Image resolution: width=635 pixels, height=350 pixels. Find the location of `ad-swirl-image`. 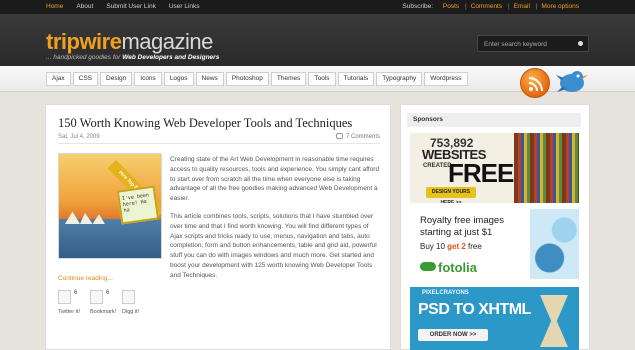

ad-swirl-image is located at coordinates (554, 244).